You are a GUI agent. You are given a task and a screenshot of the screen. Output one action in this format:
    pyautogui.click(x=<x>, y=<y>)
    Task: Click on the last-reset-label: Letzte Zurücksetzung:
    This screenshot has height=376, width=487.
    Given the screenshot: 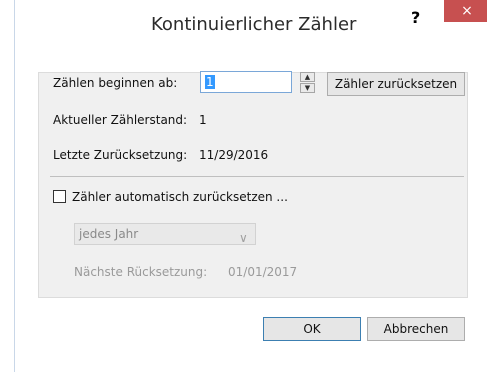 What is the action you would take?
    pyautogui.click(x=120, y=155)
    